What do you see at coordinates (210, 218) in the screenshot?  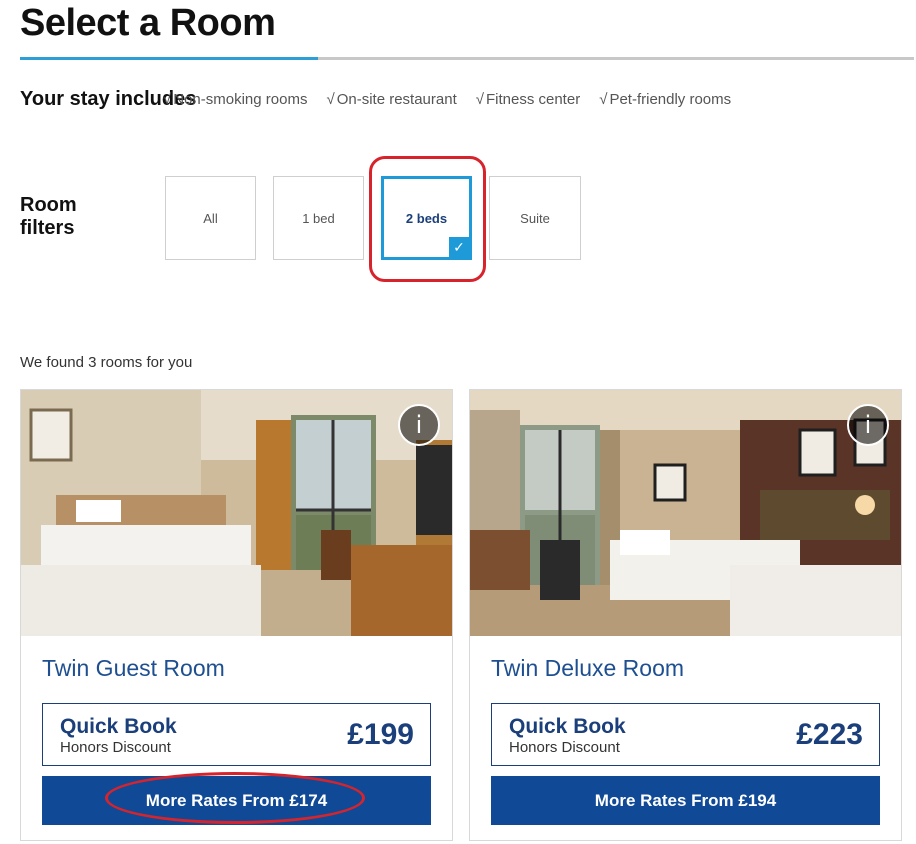 I see `filter-all: All` at bounding box center [210, 218].